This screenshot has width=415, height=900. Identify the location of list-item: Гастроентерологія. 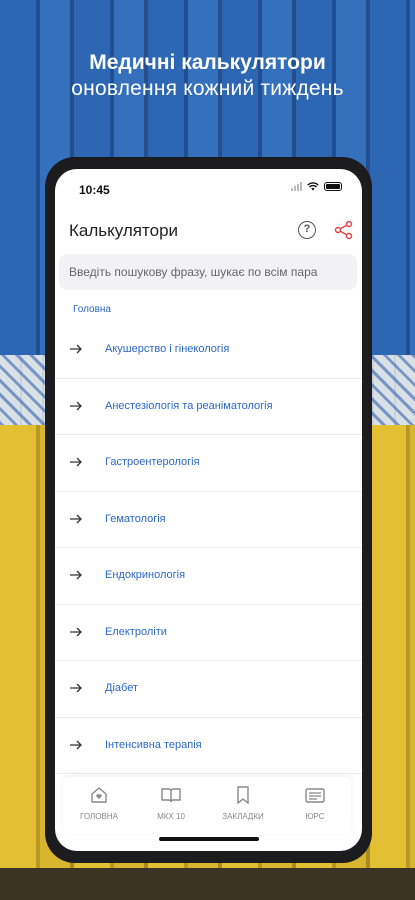
(208, 463).